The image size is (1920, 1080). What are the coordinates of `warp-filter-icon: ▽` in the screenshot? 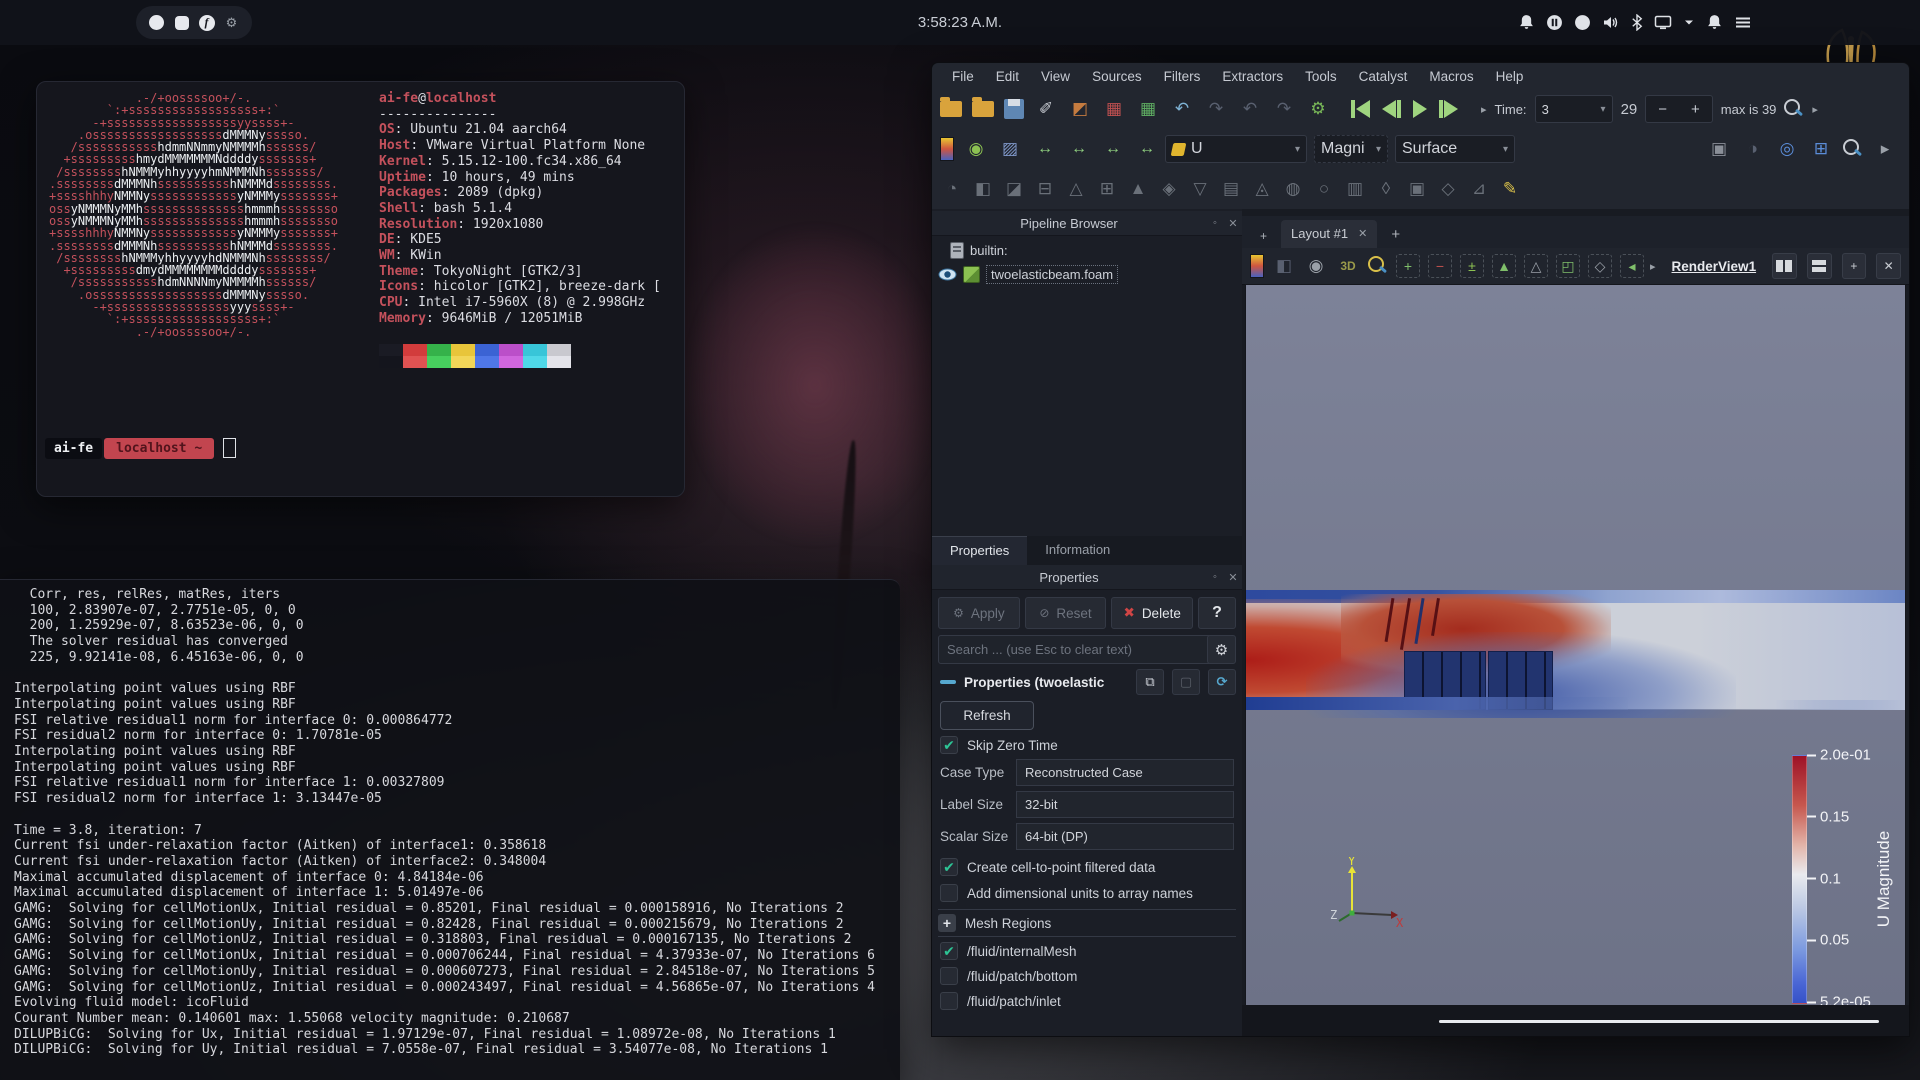 It's located at (1200, 189).